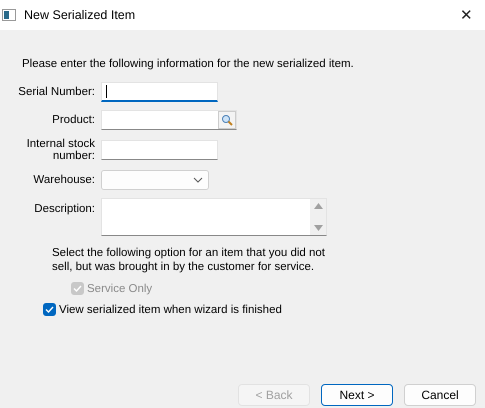  Describe the element at coordinates (170, 310) in the screenshot. I see `checkbox-label: View serialized item when wizard is finished` at that location.